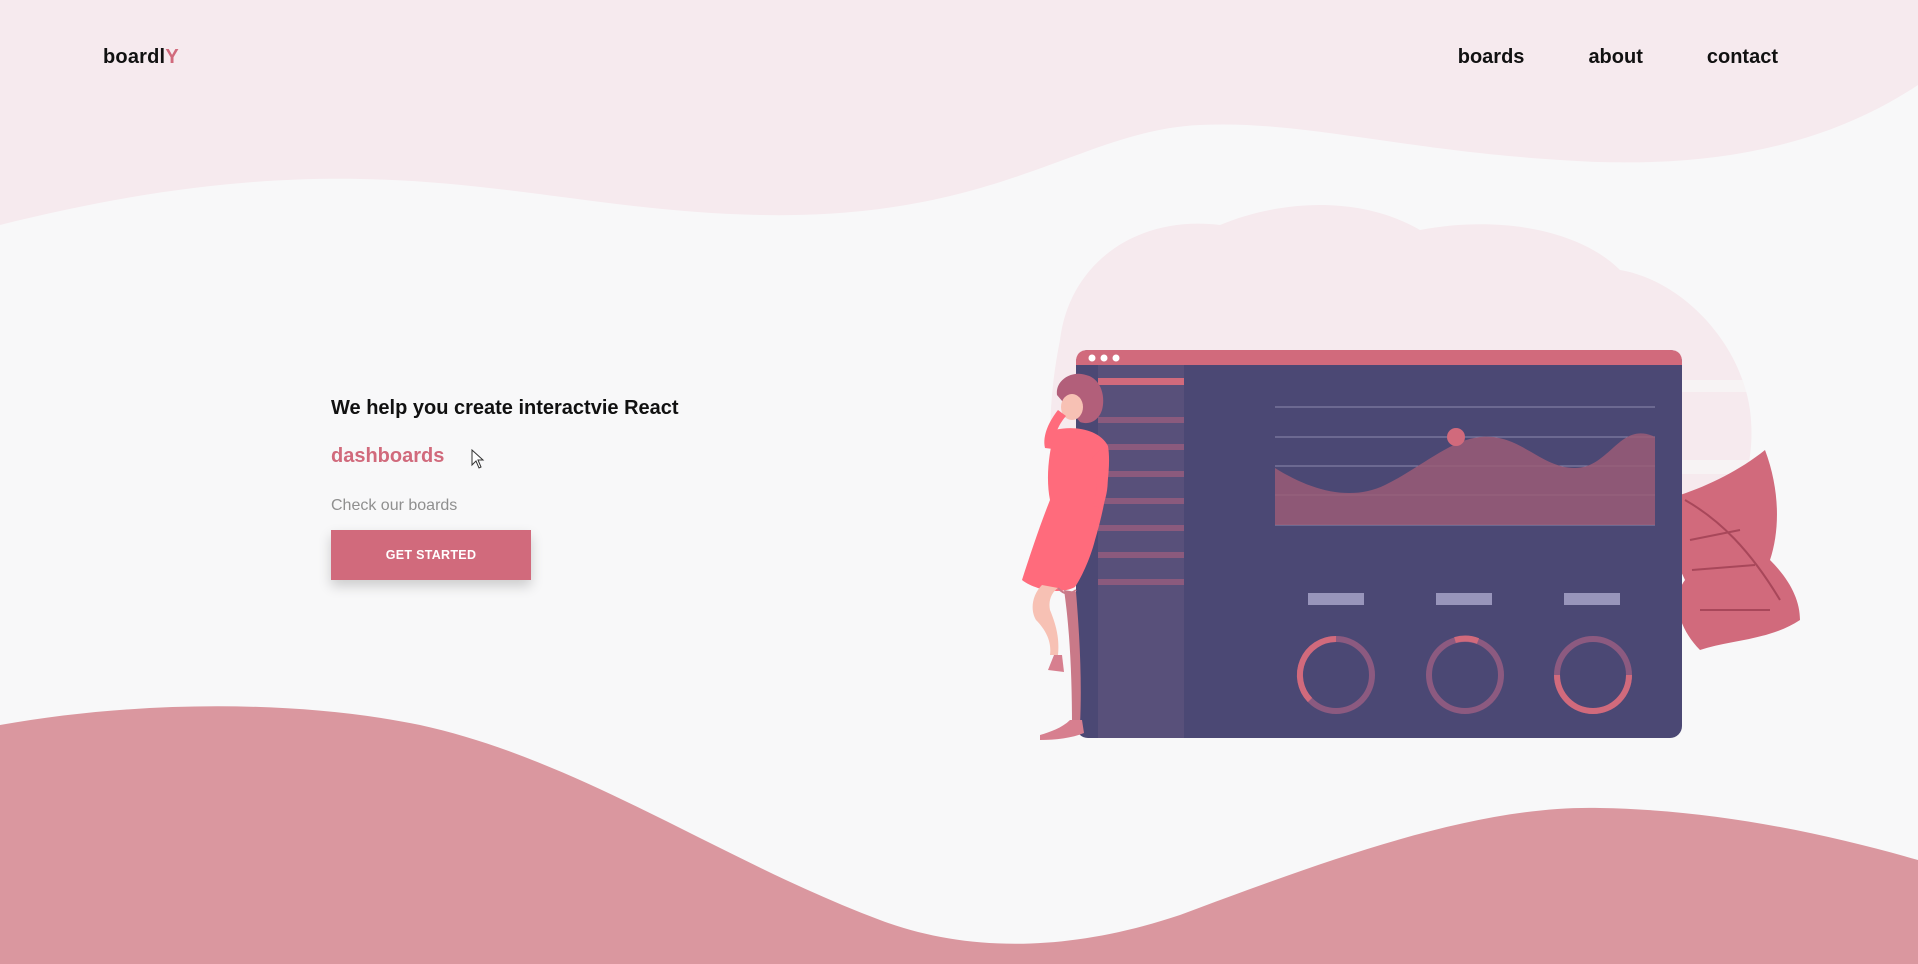 This screenshot has height=964, width=1918. I want to click on hero-lead-text: Check our boards, so click(394, 505).